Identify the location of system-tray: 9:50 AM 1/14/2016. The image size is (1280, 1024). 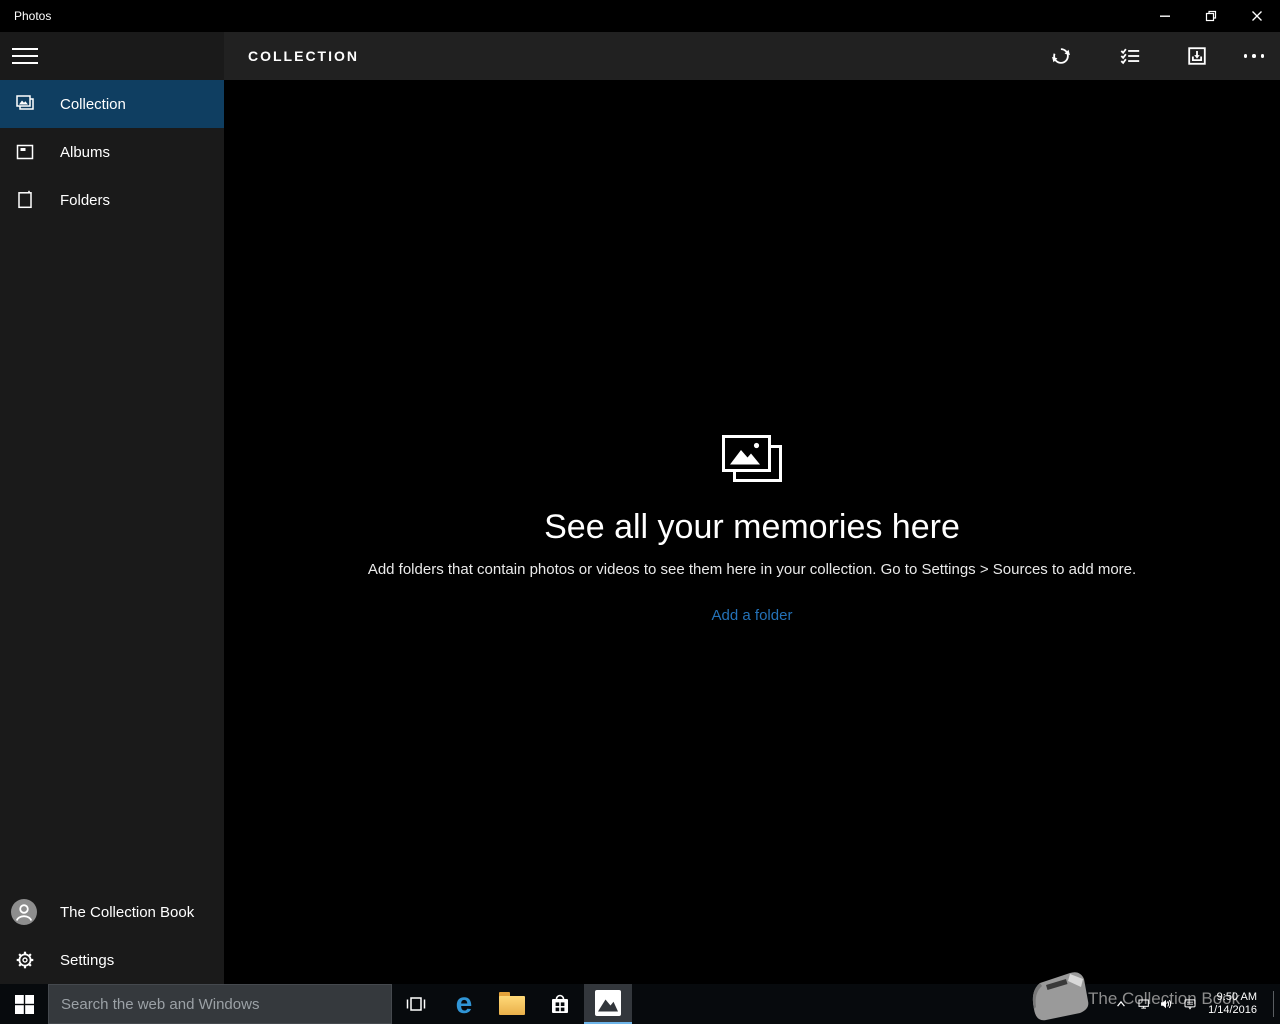
(1192, 1004).